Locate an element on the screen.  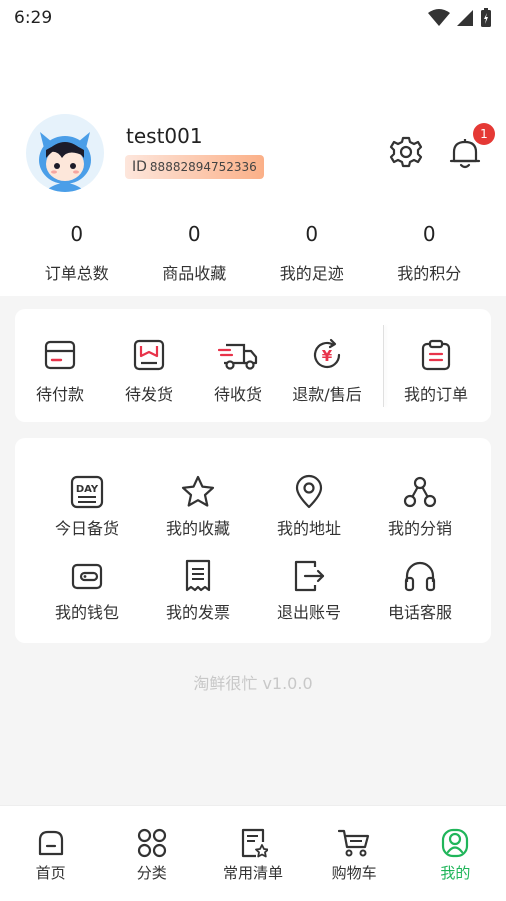
service-label: 我的地址 is located at coordinates (308, 528).